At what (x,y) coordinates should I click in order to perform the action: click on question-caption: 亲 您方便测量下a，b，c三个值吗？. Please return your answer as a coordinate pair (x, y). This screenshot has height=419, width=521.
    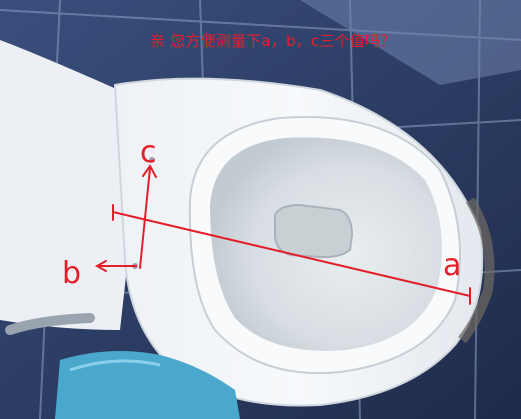
    Looking at the image, I should click on (273, 41).